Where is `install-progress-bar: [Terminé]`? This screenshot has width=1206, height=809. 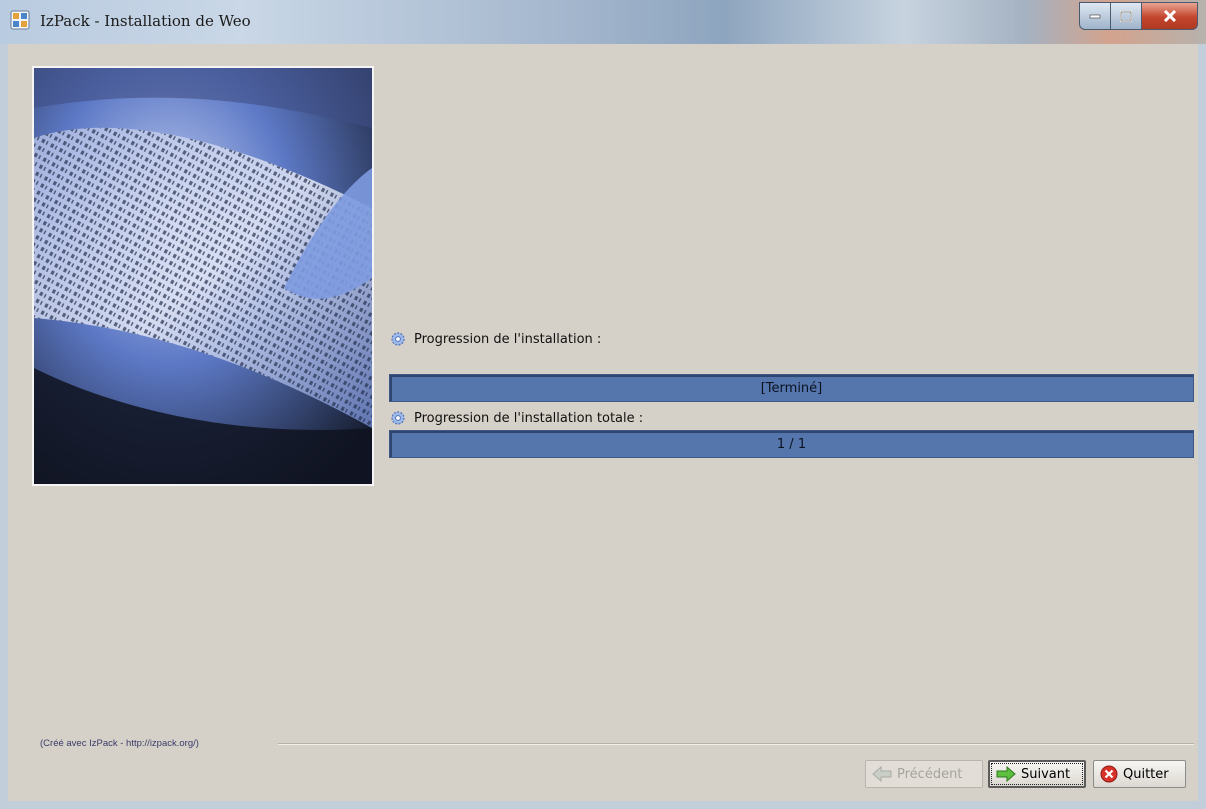
install-progress-bar: [Terminé] is located at coordinates (791, 388).